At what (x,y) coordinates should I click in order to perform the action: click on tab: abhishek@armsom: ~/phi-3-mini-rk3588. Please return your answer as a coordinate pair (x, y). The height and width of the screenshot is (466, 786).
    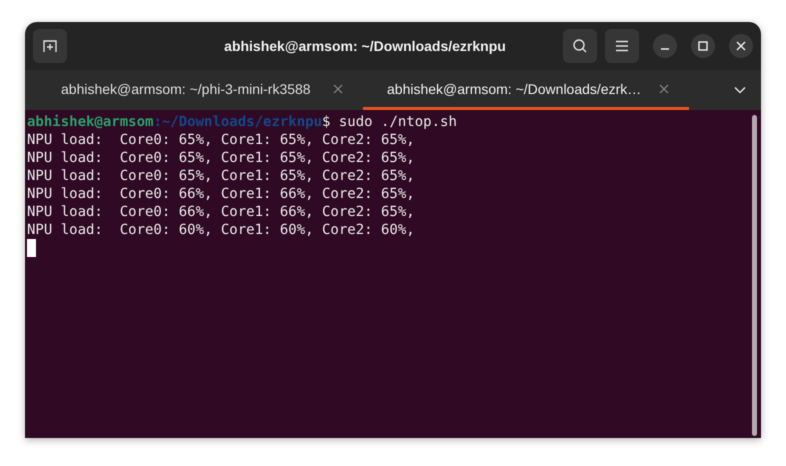
    Looking at the image, I should click on (200, 90).